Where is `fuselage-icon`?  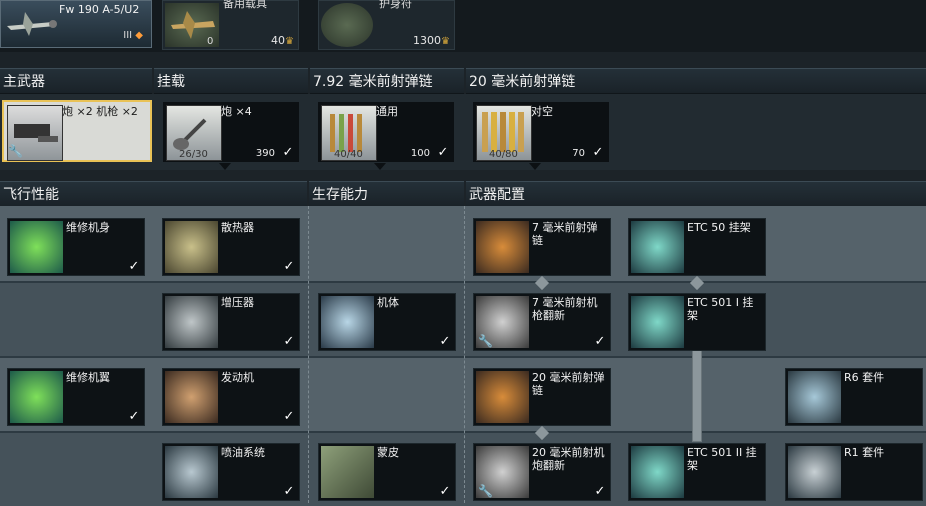 fuselage-icon is located at coordinates (36, 247).